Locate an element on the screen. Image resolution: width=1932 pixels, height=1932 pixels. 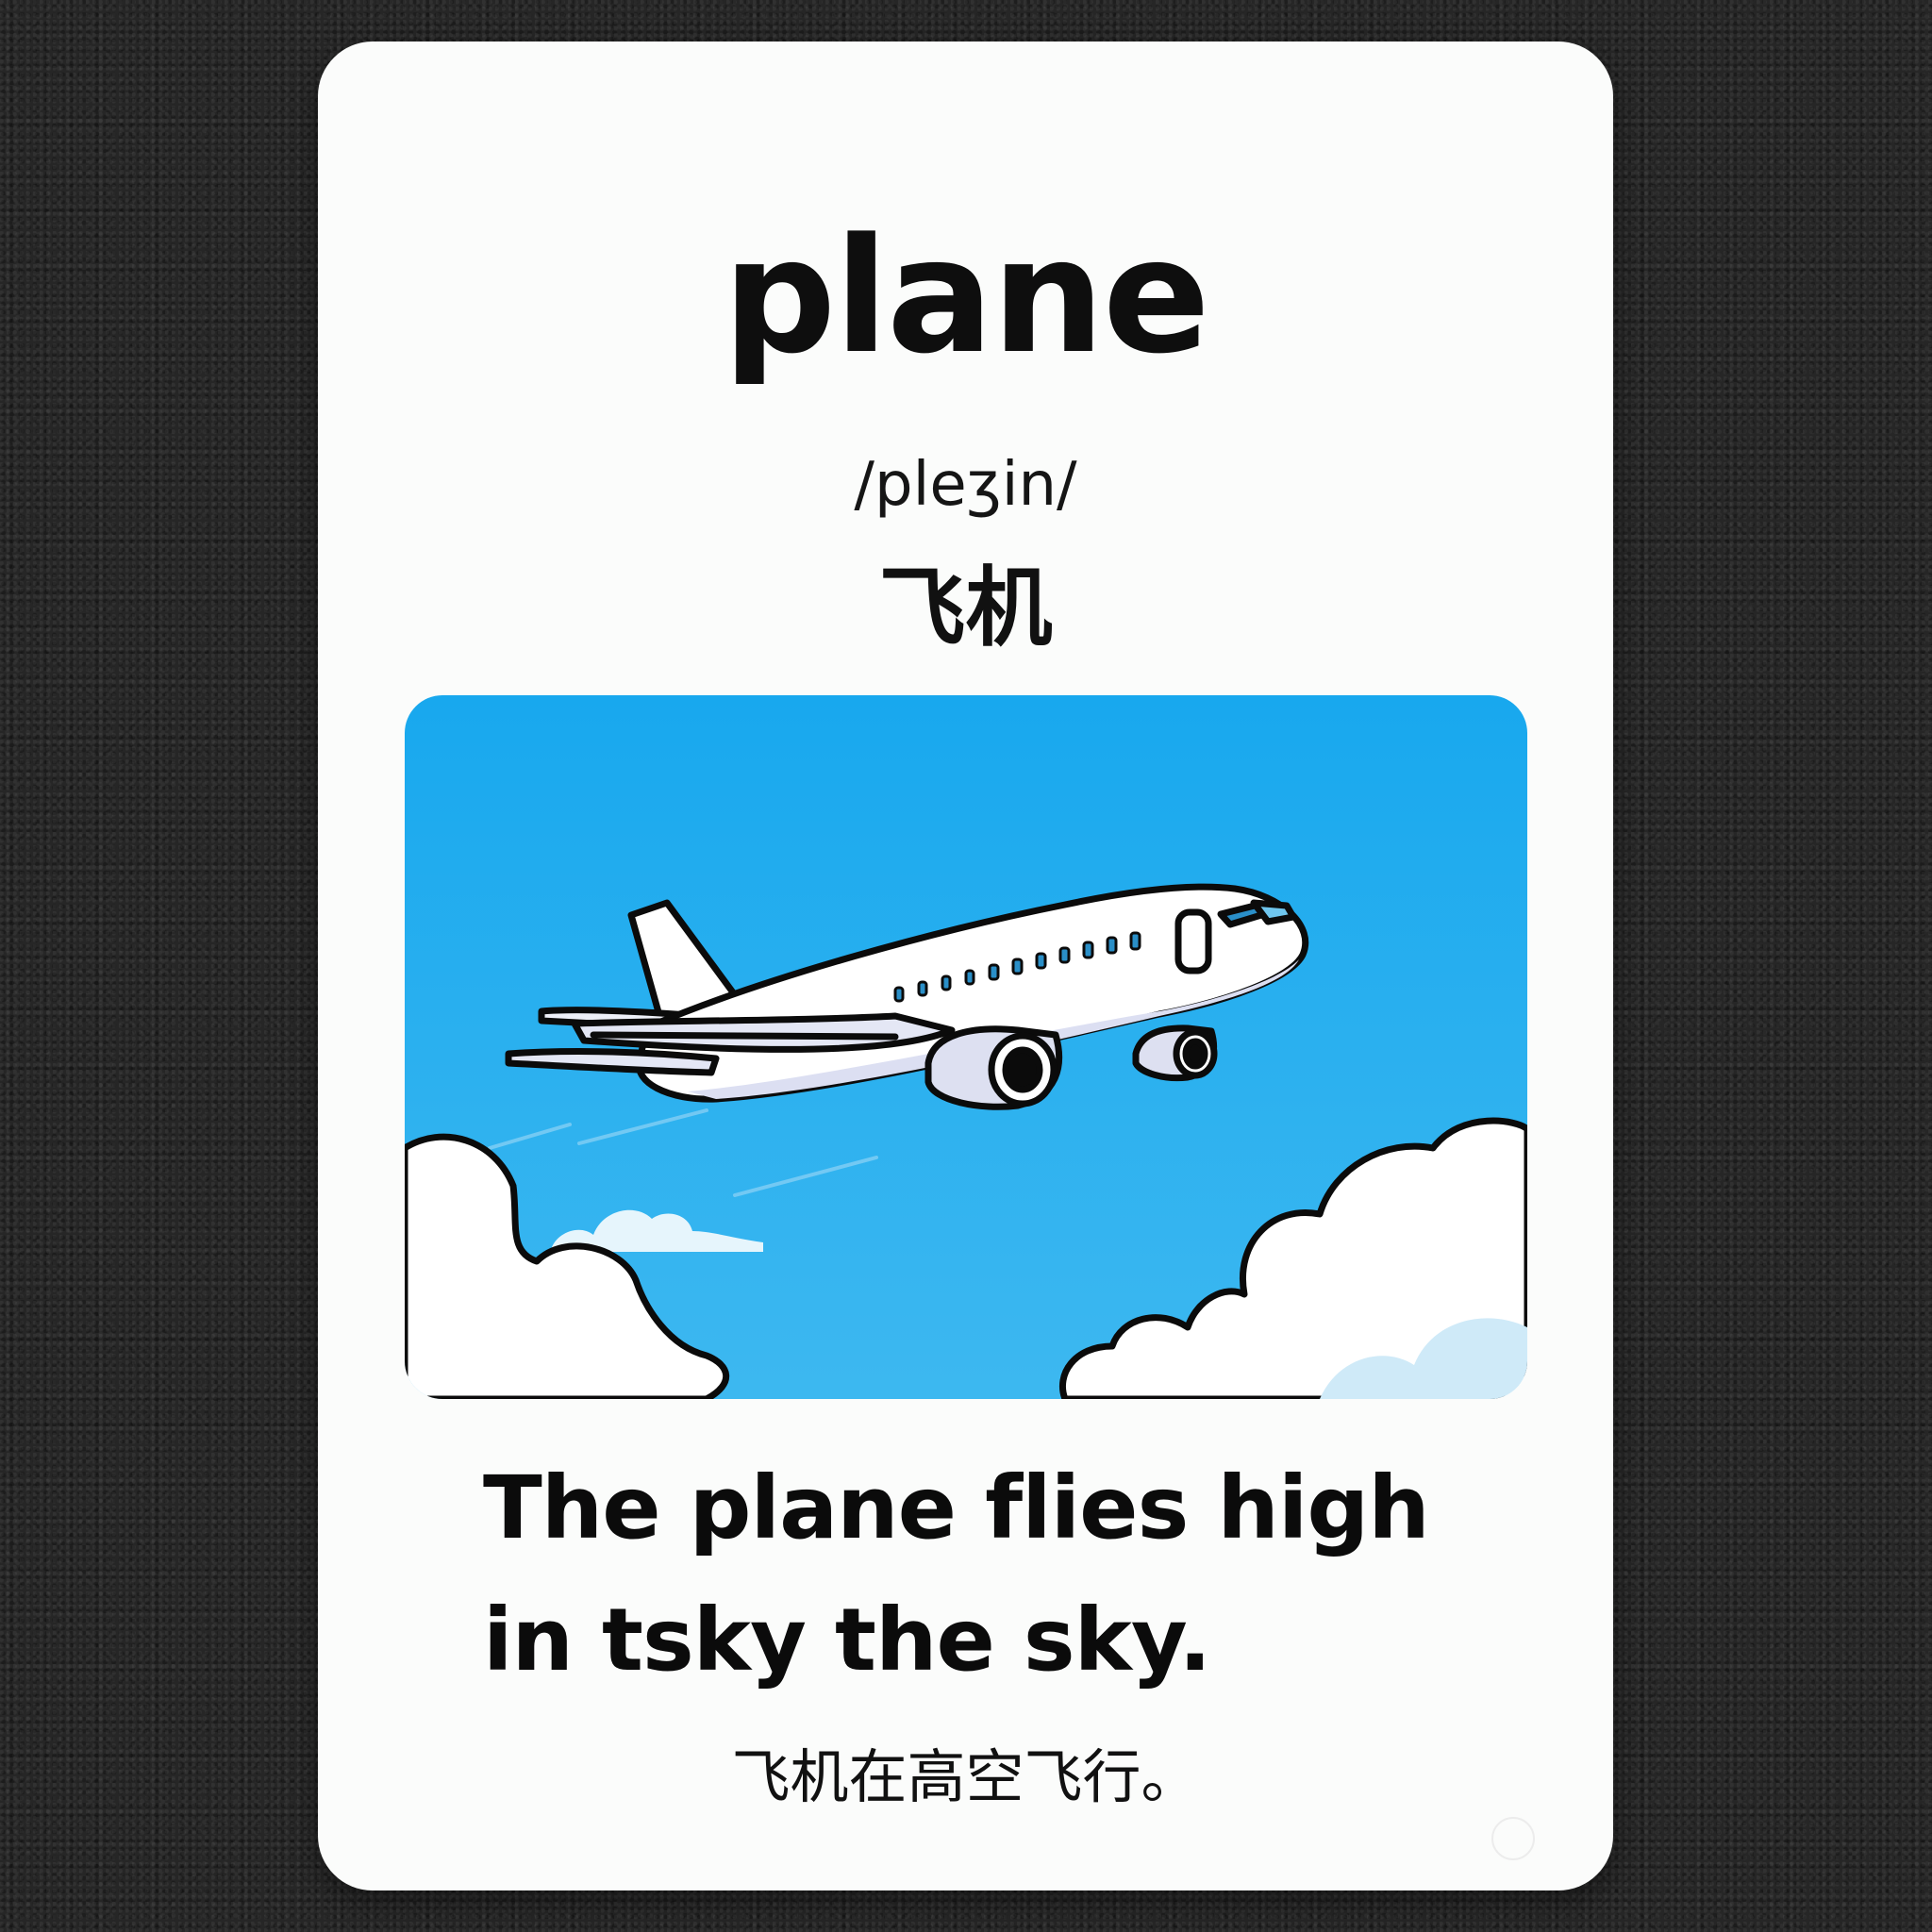
corner-circle-icon is located at coordinates (1513, 1839).